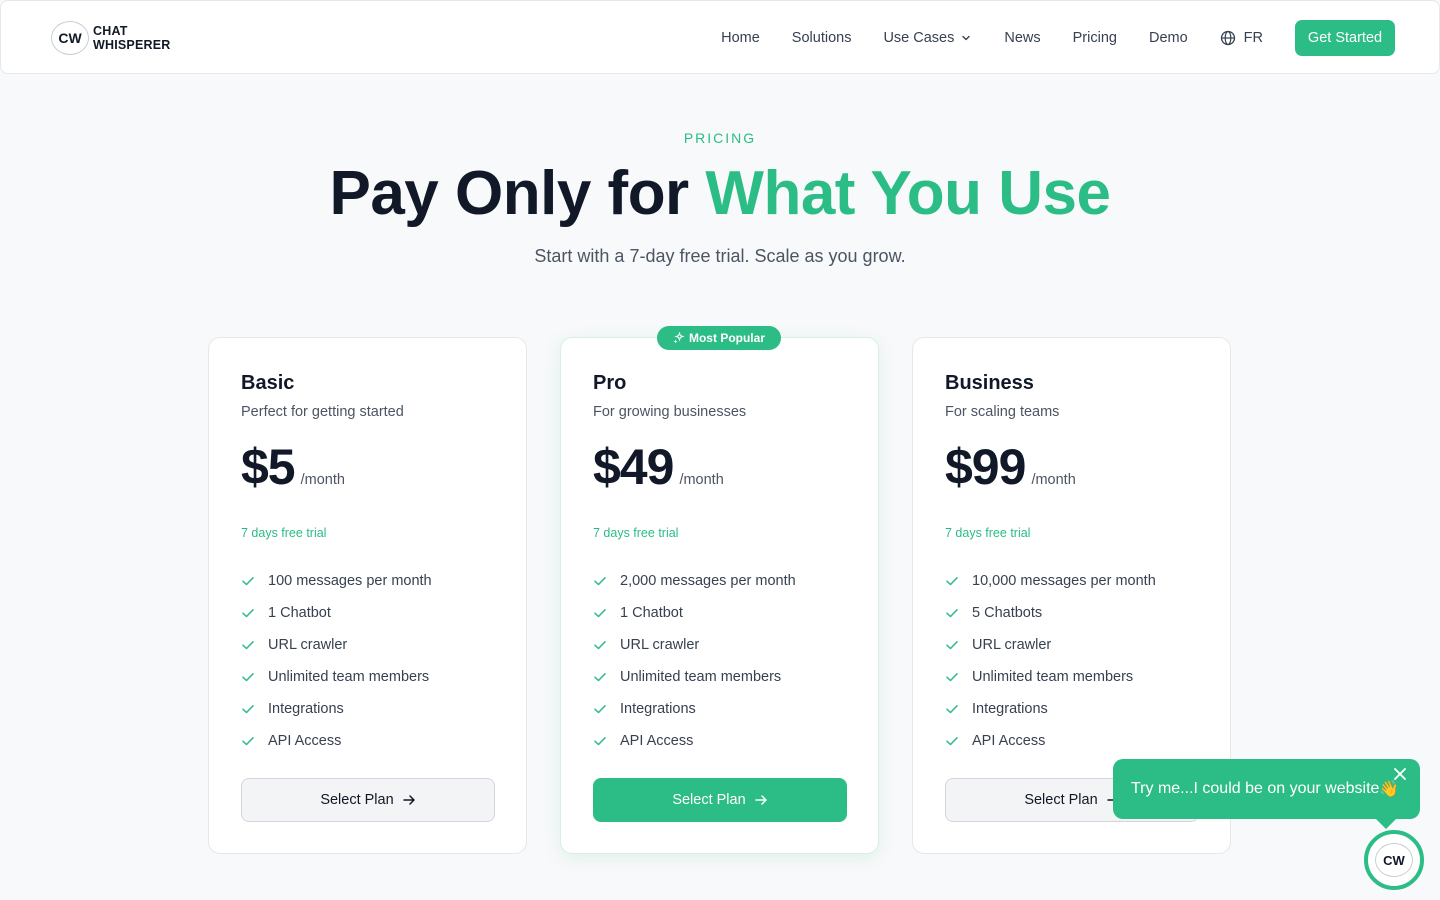  Describe the element at coordinates (1022, 38) in the screenshot. I see `nav-link-news: News` at that location.